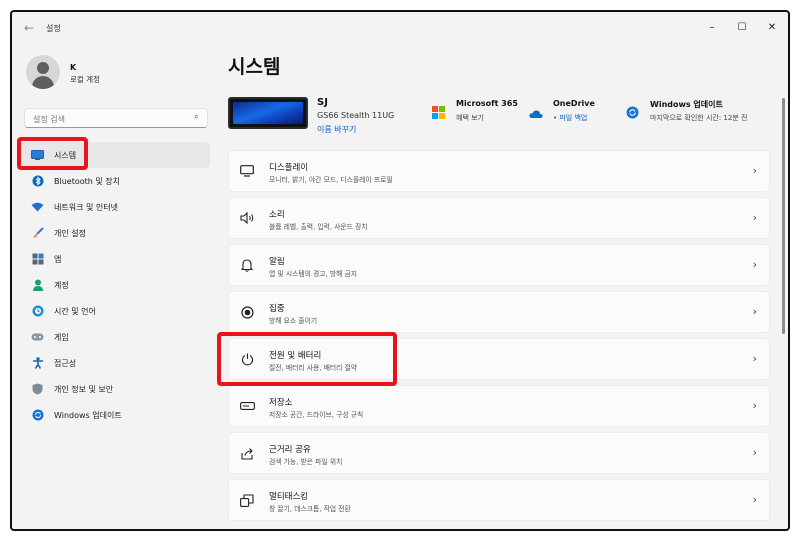 This screenshot has height=541, width=800. I want to click on card-title: 멀티태스킹, so click(289, 497).